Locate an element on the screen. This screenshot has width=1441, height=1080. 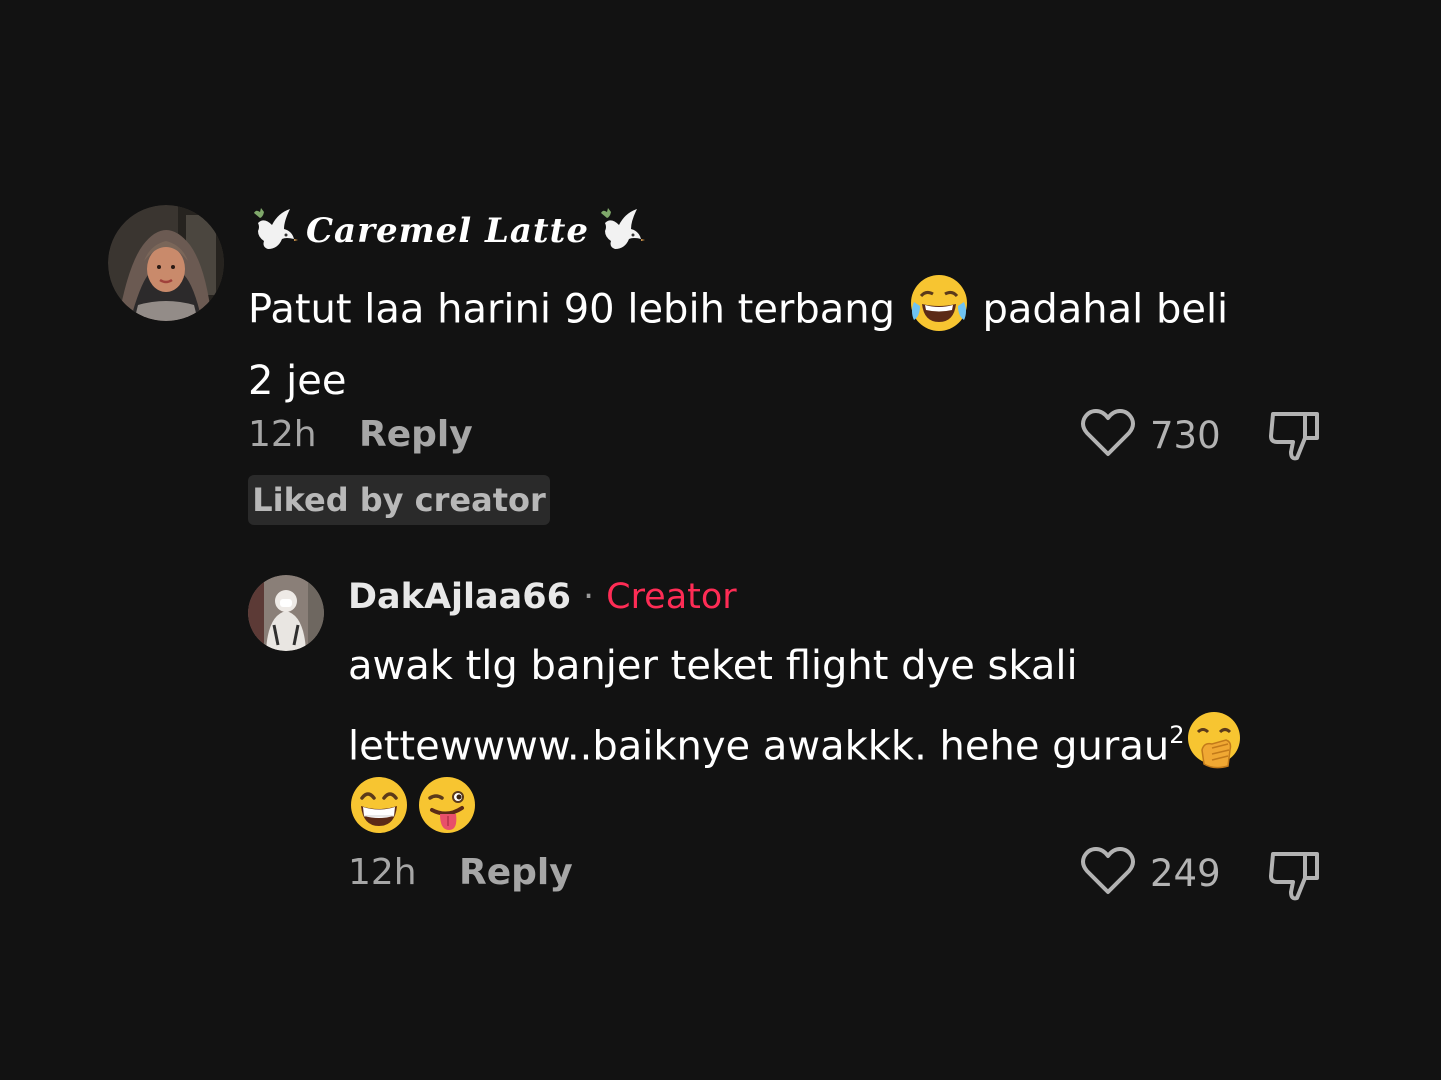
reply-text-part: lettewwww..baiknye awakkk. hehe gurau is located at coordinates (759, 746).